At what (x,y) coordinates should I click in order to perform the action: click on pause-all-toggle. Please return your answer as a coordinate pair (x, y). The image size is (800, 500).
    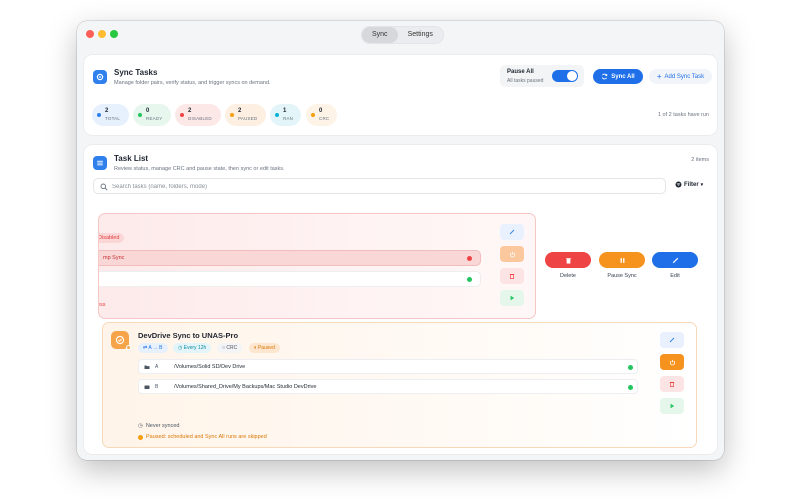
    Looking at the image, I should click on (565, 76).